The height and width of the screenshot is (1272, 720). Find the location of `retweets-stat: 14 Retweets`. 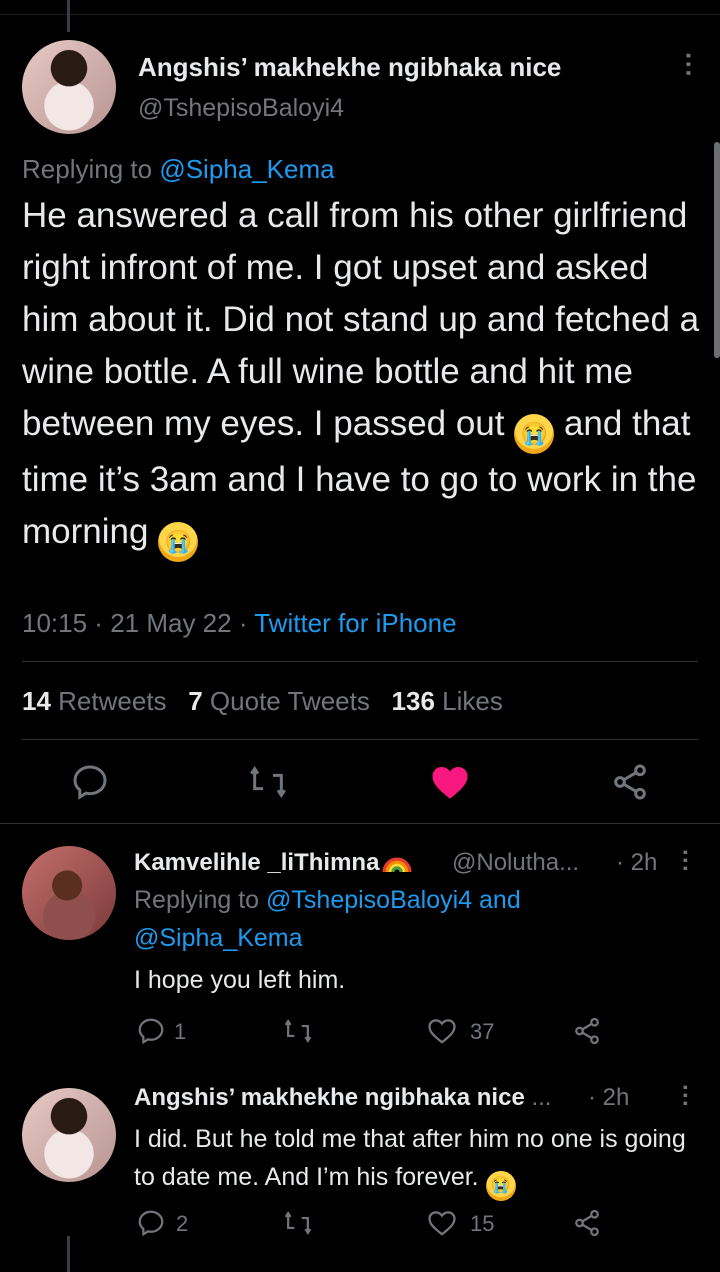

retweets-stat: 14 Retweets is located at coordinates (94, 701).